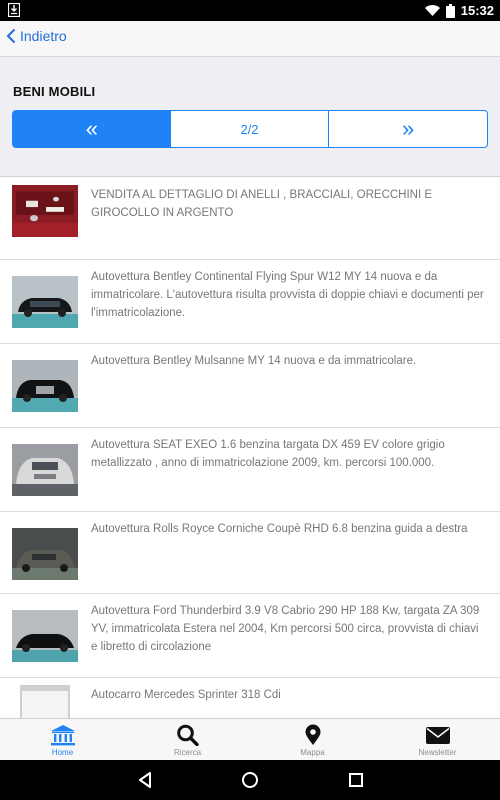 The image size is (500, 800). Describe the element at coordinates (62, 752) in the screenshot. I see `tab-label: Home` at that location.